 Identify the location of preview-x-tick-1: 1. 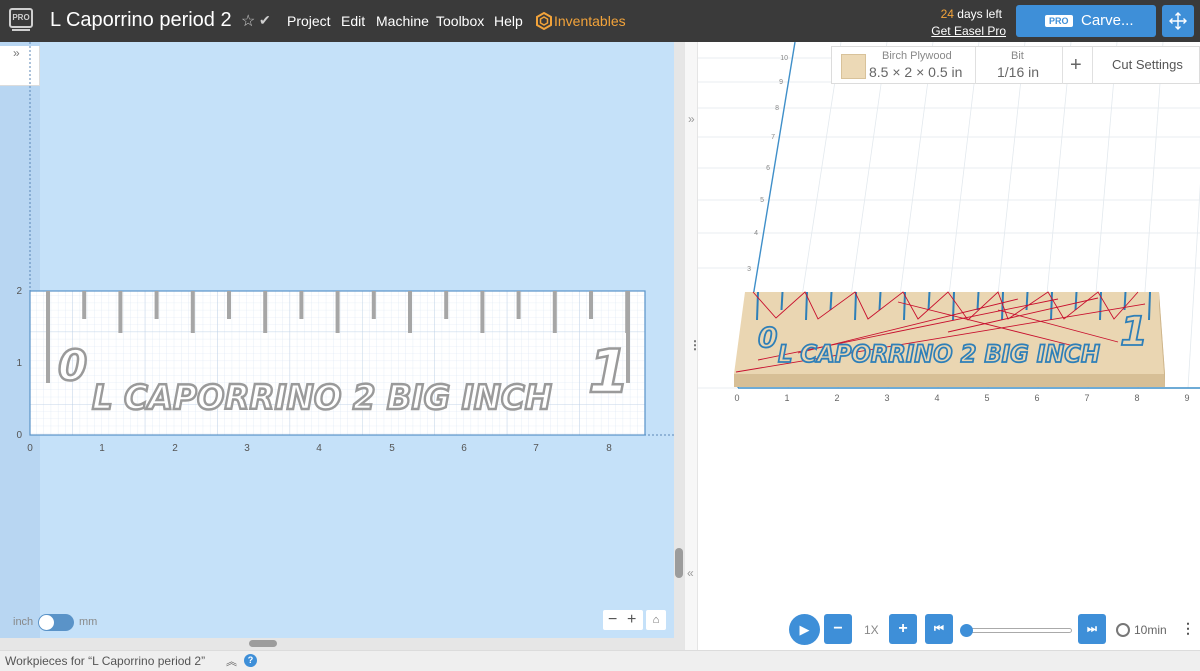
(786, 398).